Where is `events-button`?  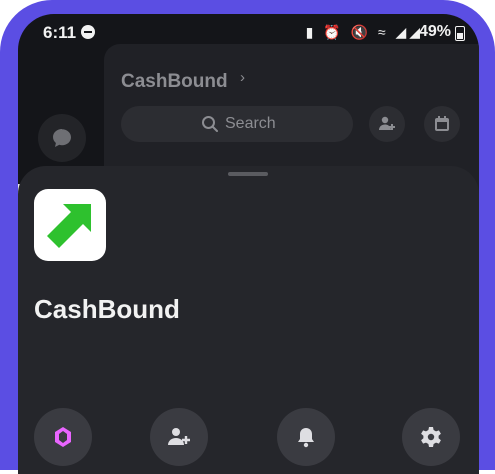 events-button is located at coordinates (442, 124).